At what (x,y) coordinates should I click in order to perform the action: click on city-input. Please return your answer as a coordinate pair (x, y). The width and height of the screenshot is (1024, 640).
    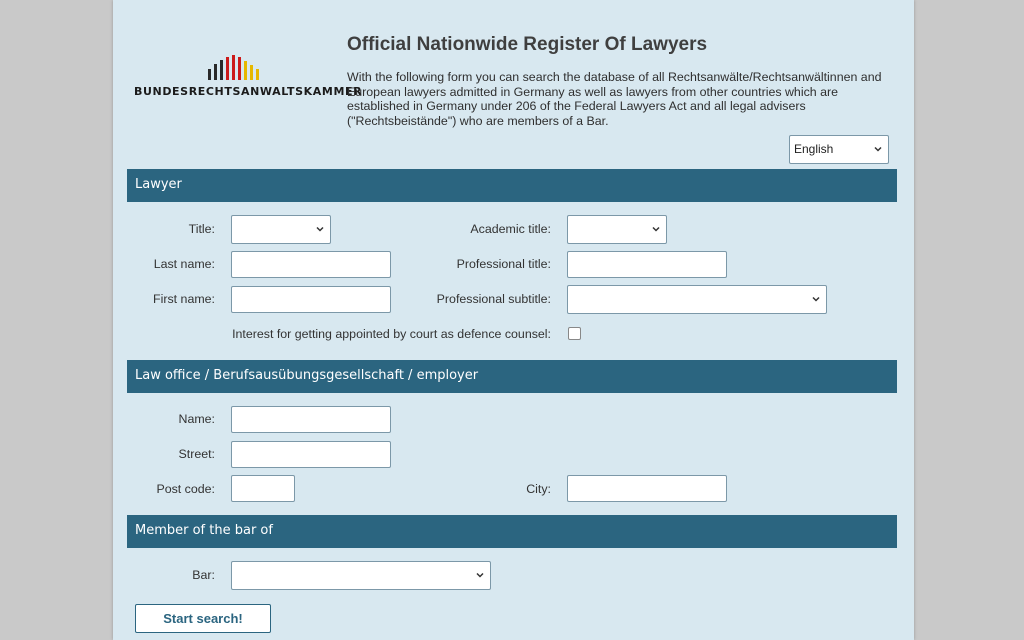
    Looking at the image, I should click on (647, 488).